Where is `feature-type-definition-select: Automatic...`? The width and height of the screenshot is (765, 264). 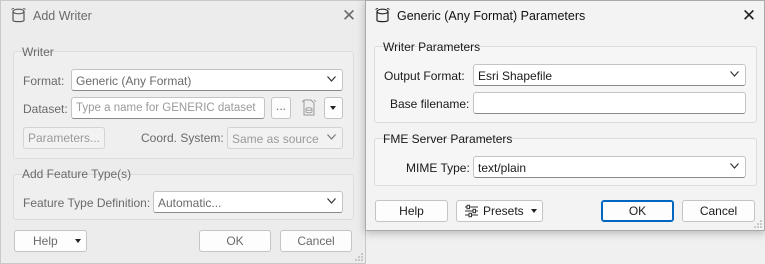
feature-type-definition-select: Automatic... is located at coordinates (248, 202).